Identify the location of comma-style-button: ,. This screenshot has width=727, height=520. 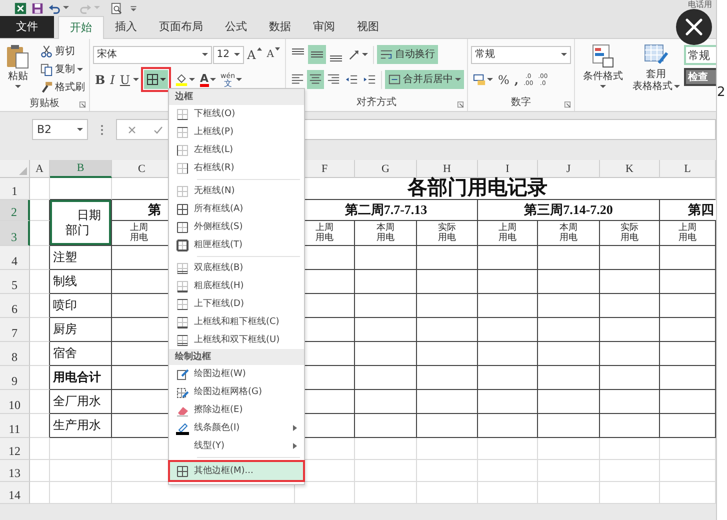
(516, 79).